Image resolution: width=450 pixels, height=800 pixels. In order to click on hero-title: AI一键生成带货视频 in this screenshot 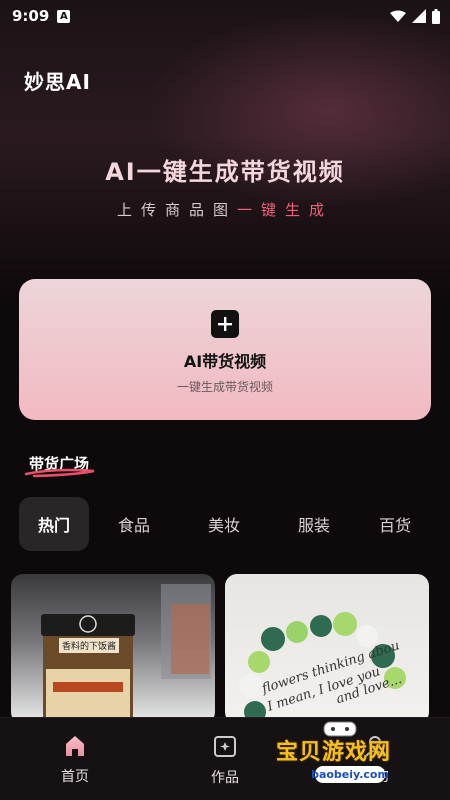, I will do `click(225, 172)`.